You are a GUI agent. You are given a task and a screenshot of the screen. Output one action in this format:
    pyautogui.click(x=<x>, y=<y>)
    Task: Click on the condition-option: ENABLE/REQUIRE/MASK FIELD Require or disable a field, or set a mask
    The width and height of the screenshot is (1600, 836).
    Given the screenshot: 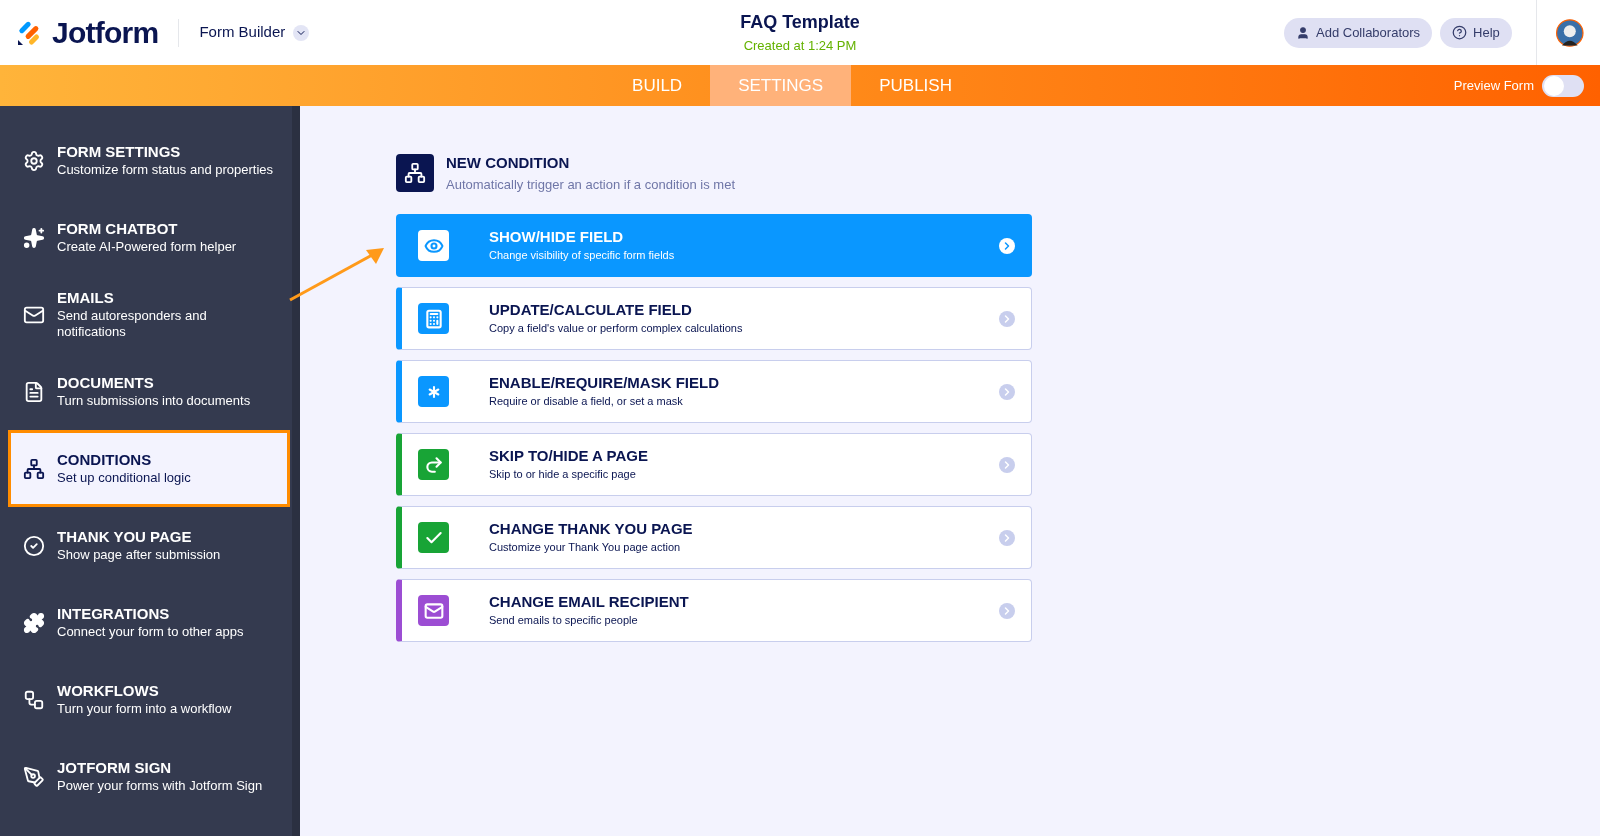 What is the action you would take?
    pyautogui.click(x=714, y=391)
    